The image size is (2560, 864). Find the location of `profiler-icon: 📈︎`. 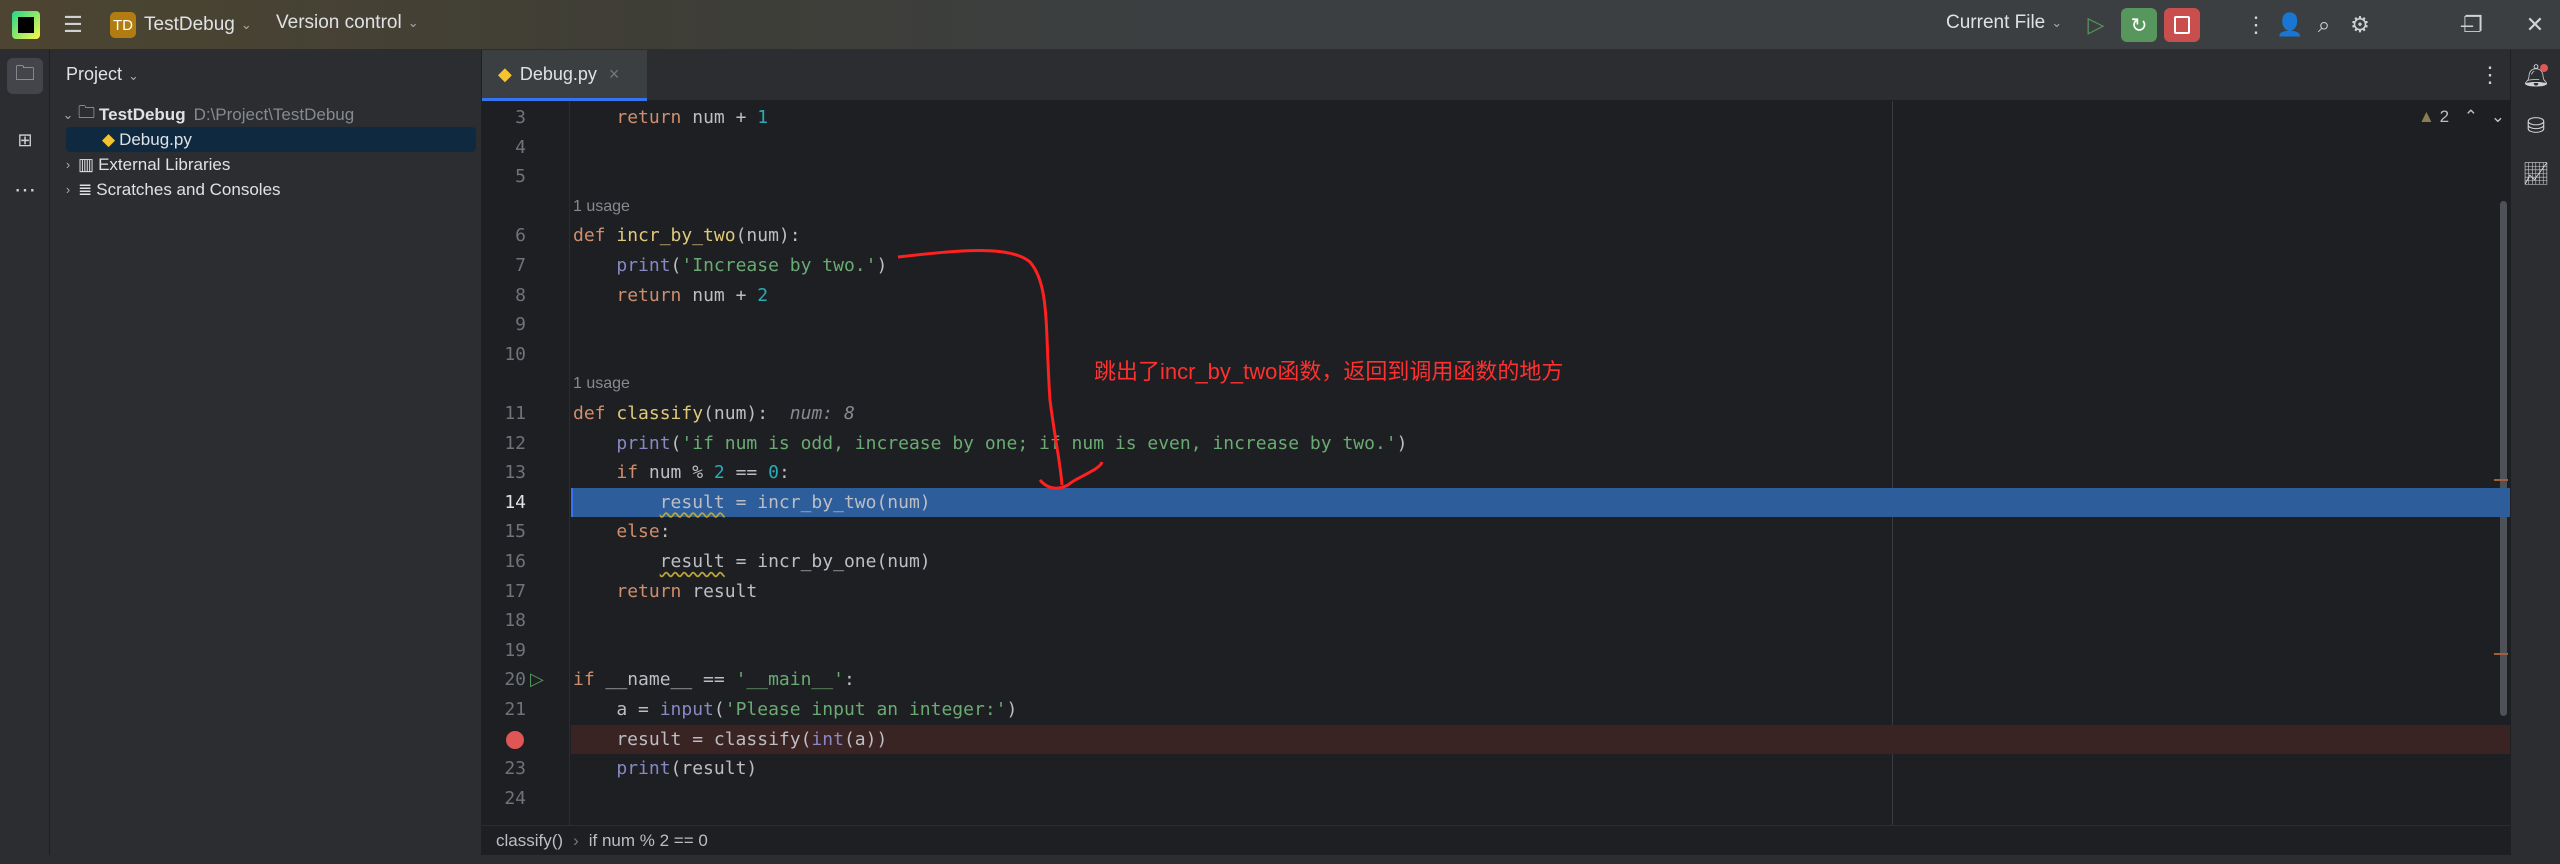

profiler-icon: 📈︎ is located at coordinates (2536, 174).